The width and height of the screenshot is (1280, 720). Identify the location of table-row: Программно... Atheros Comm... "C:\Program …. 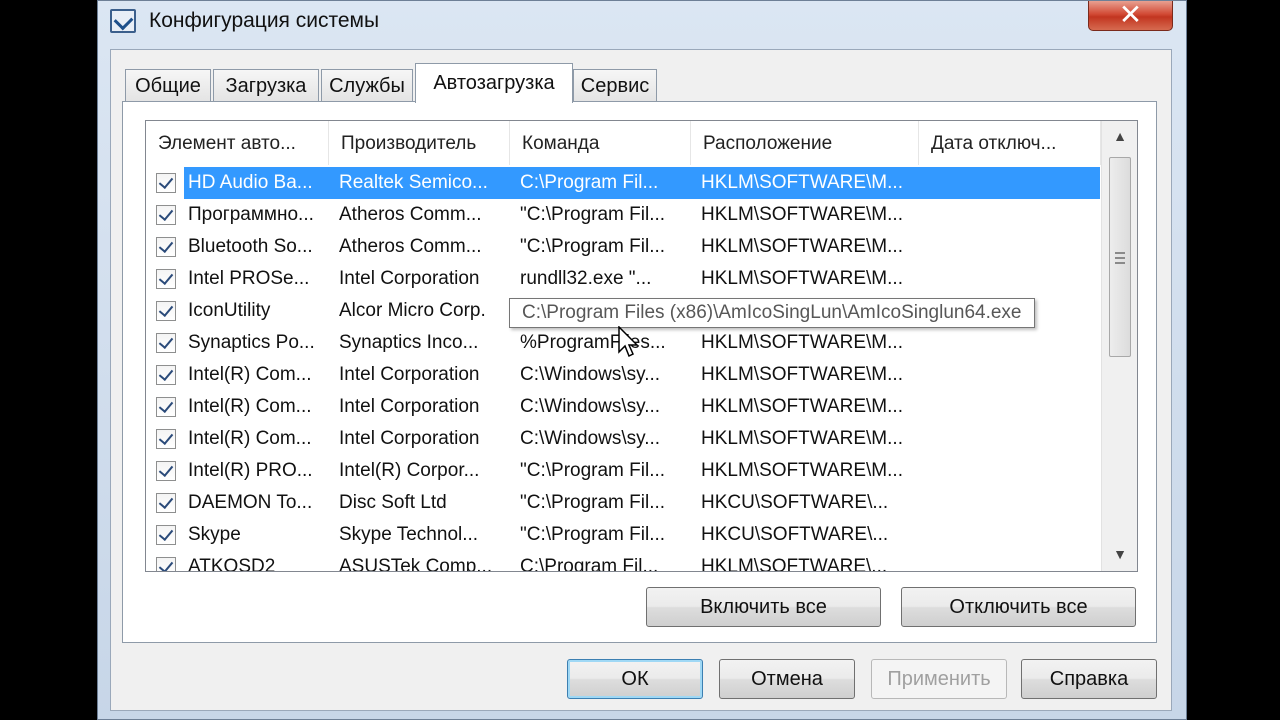
(623, 215).